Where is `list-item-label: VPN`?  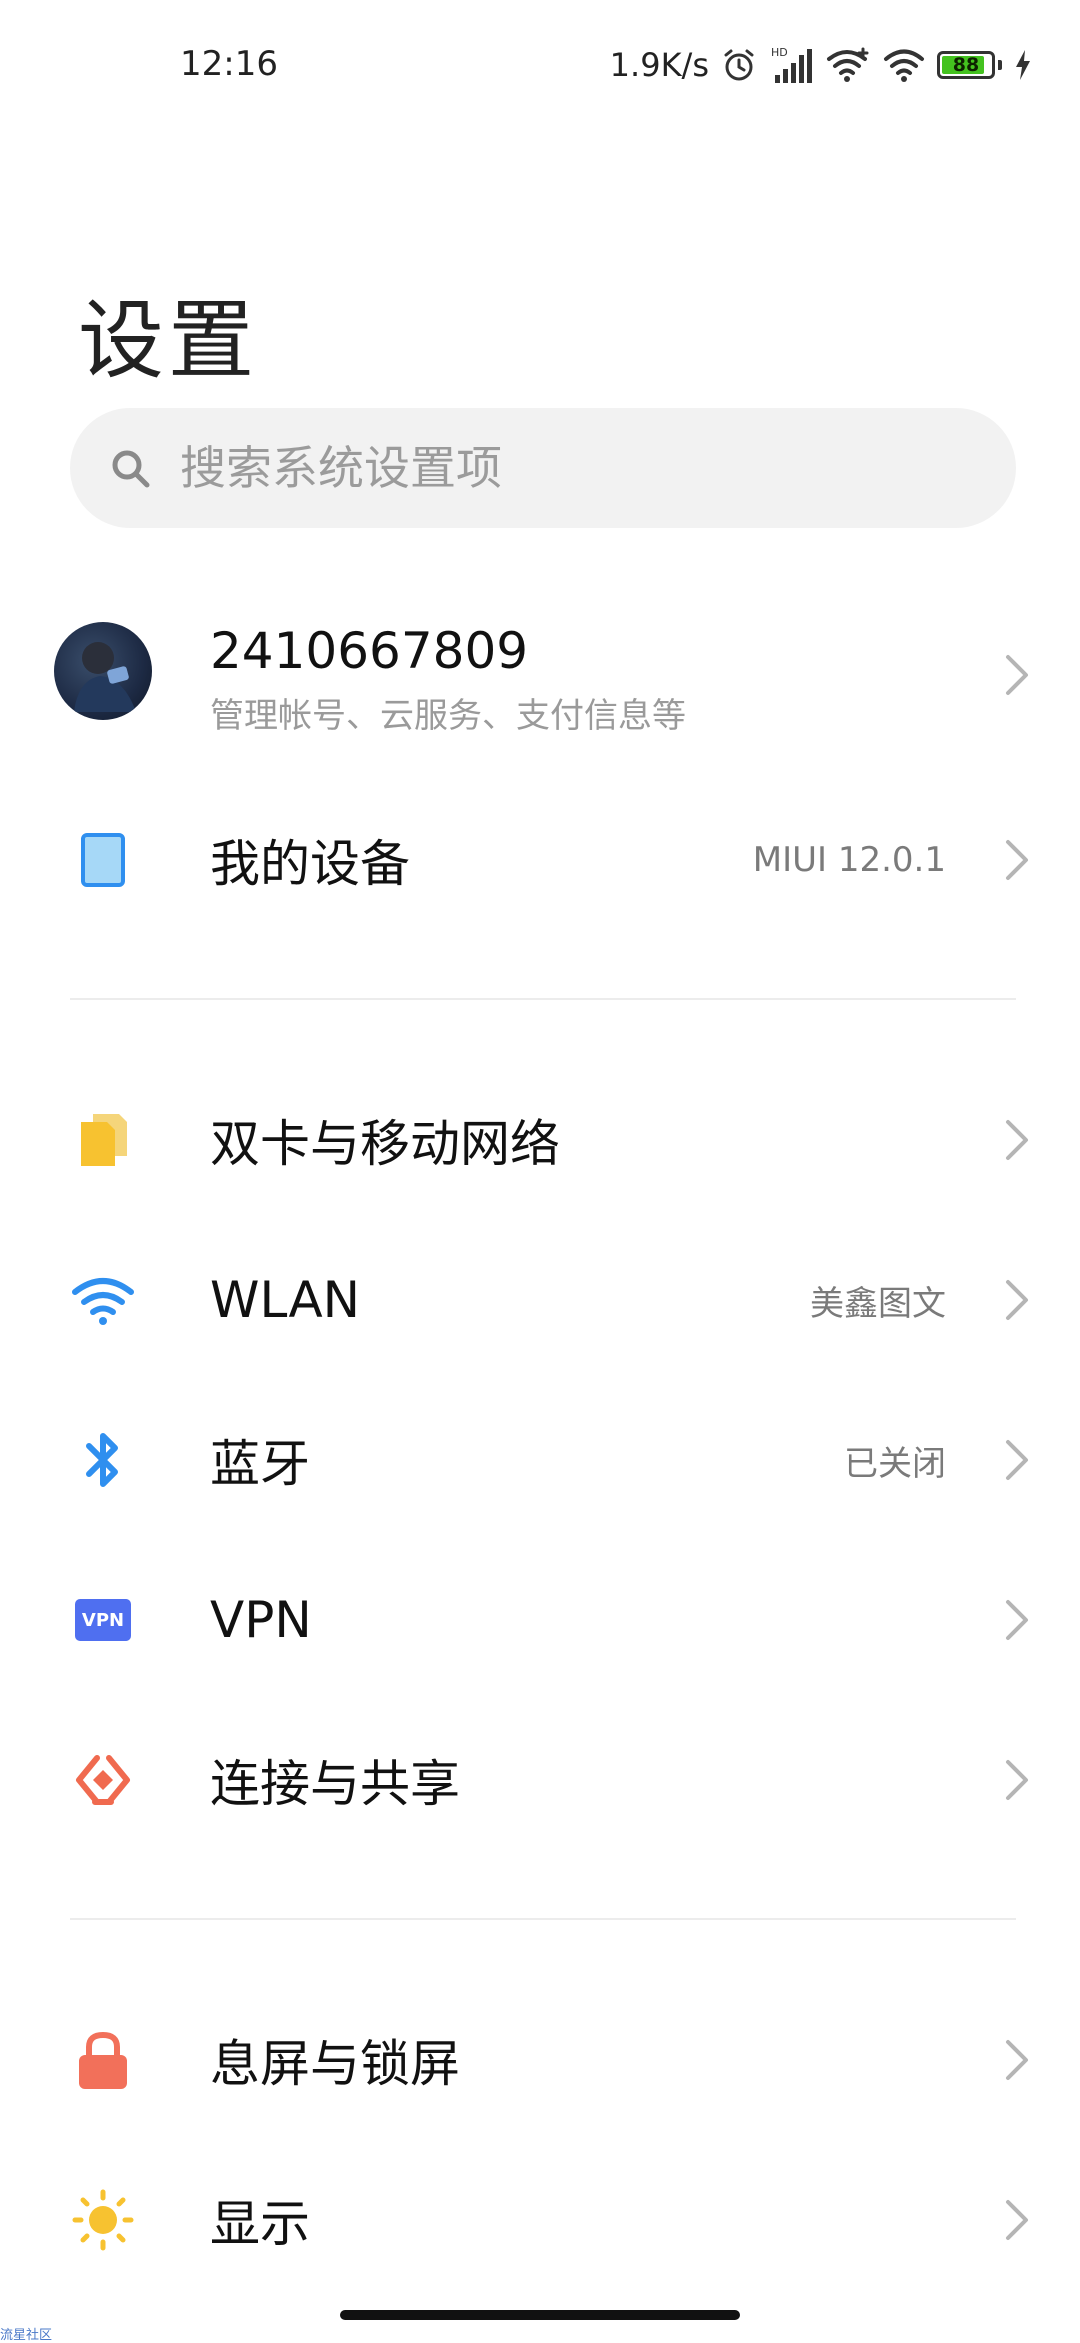
list-item-label: VPN is located at coordinates (261, 1620).